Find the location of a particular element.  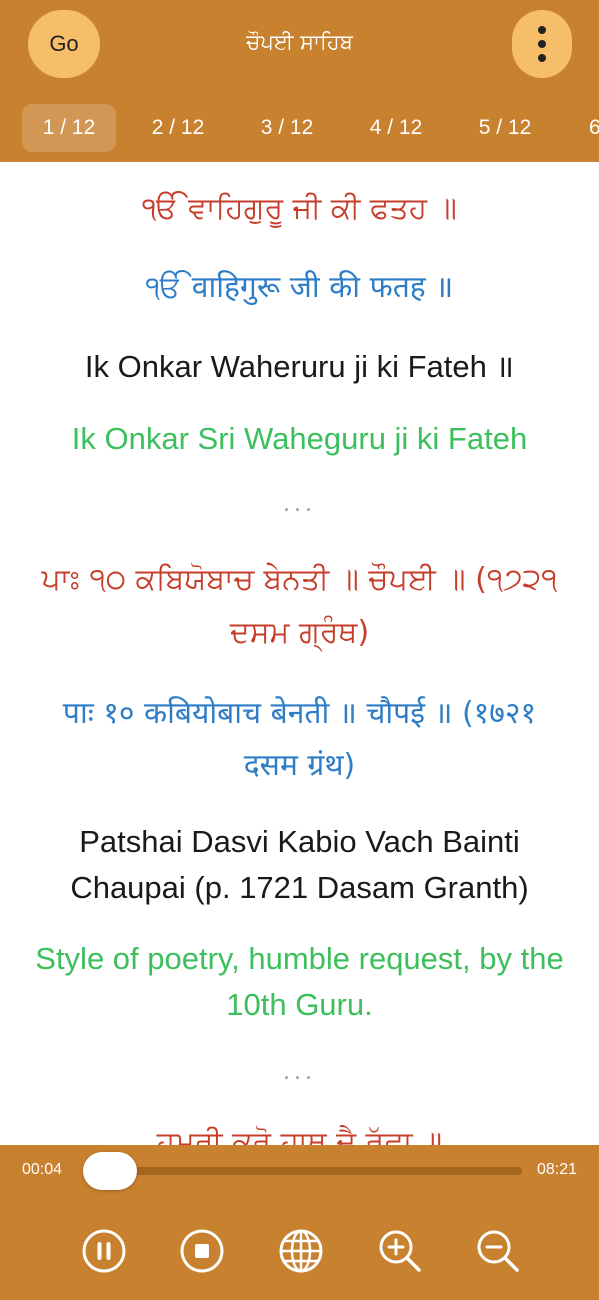

stop-icon is located at coordinates (202, 1251).